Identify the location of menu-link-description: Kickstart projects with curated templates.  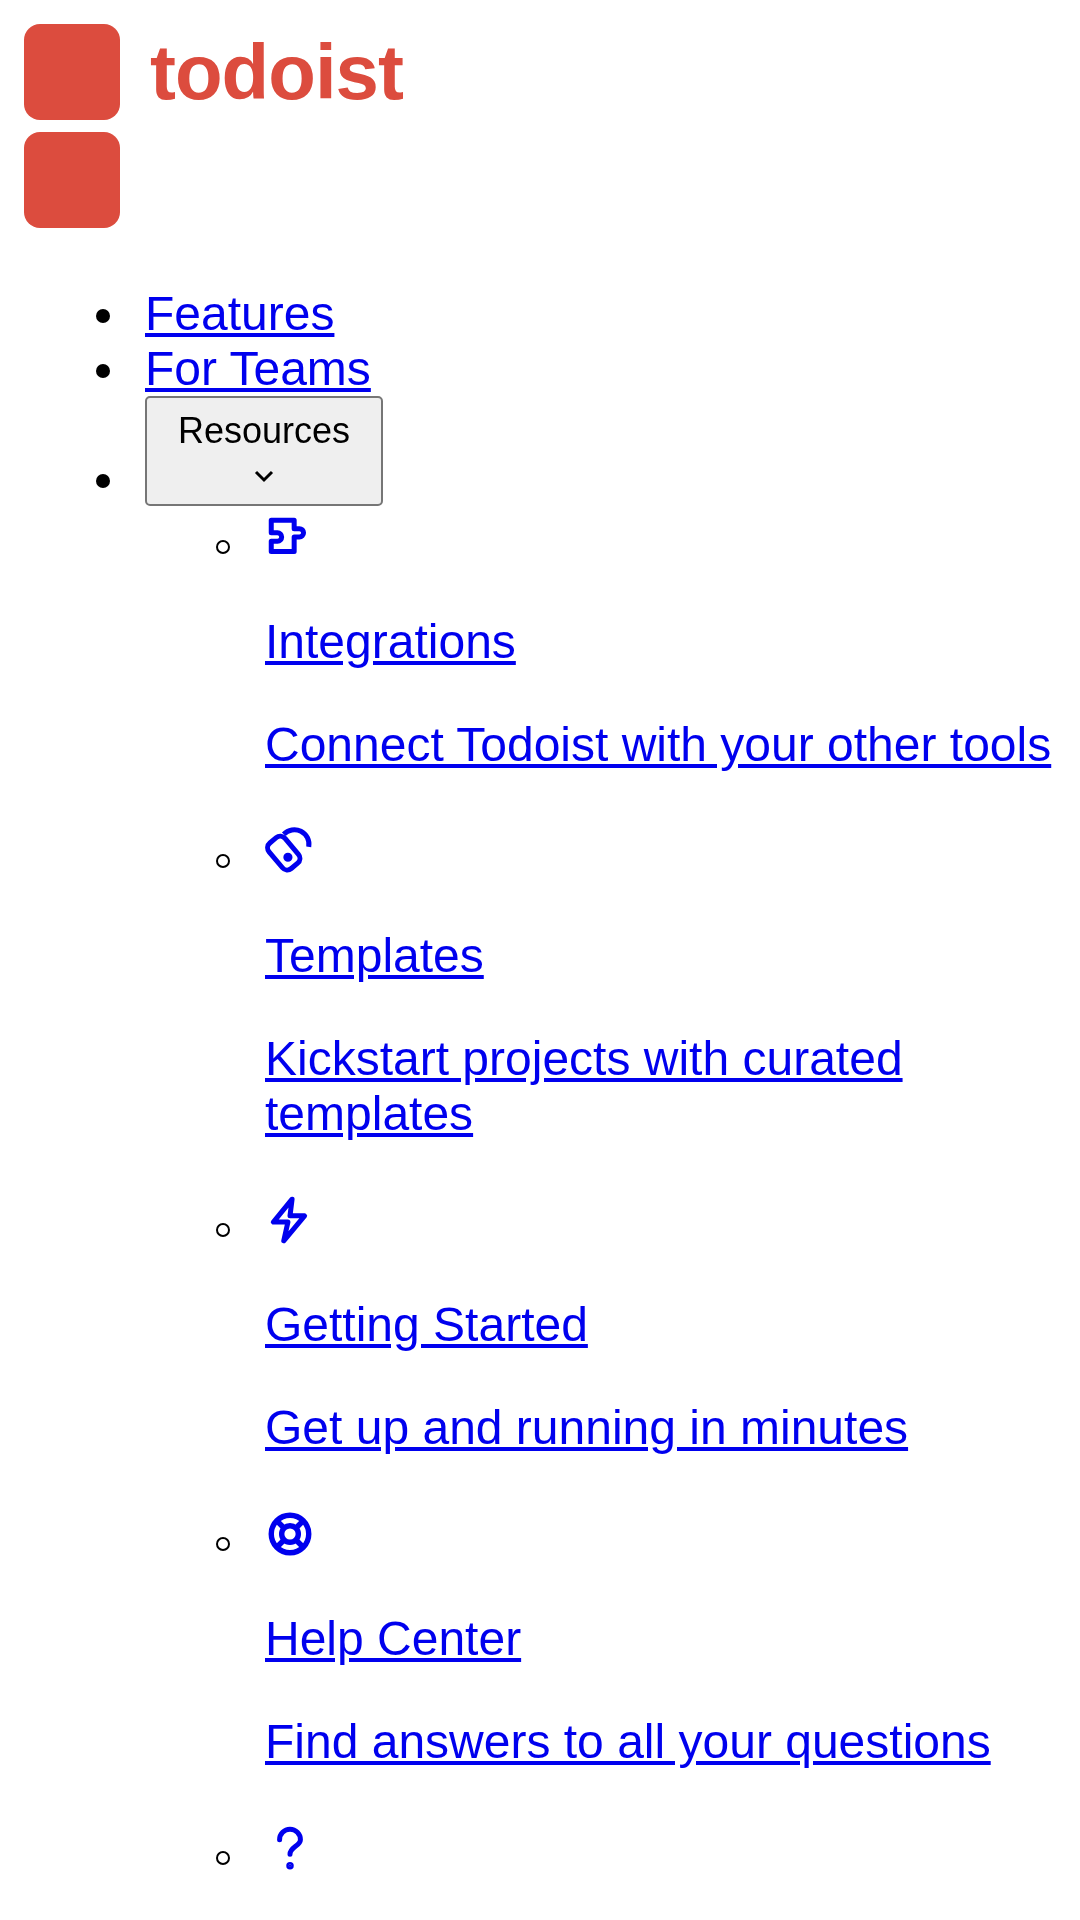
(670, 1086).